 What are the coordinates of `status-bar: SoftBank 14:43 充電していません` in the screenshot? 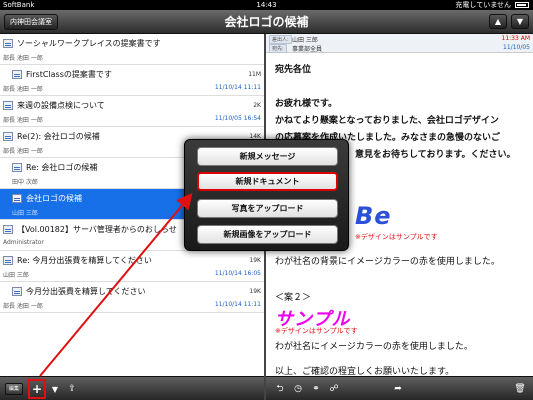 It's located at (266, 5).